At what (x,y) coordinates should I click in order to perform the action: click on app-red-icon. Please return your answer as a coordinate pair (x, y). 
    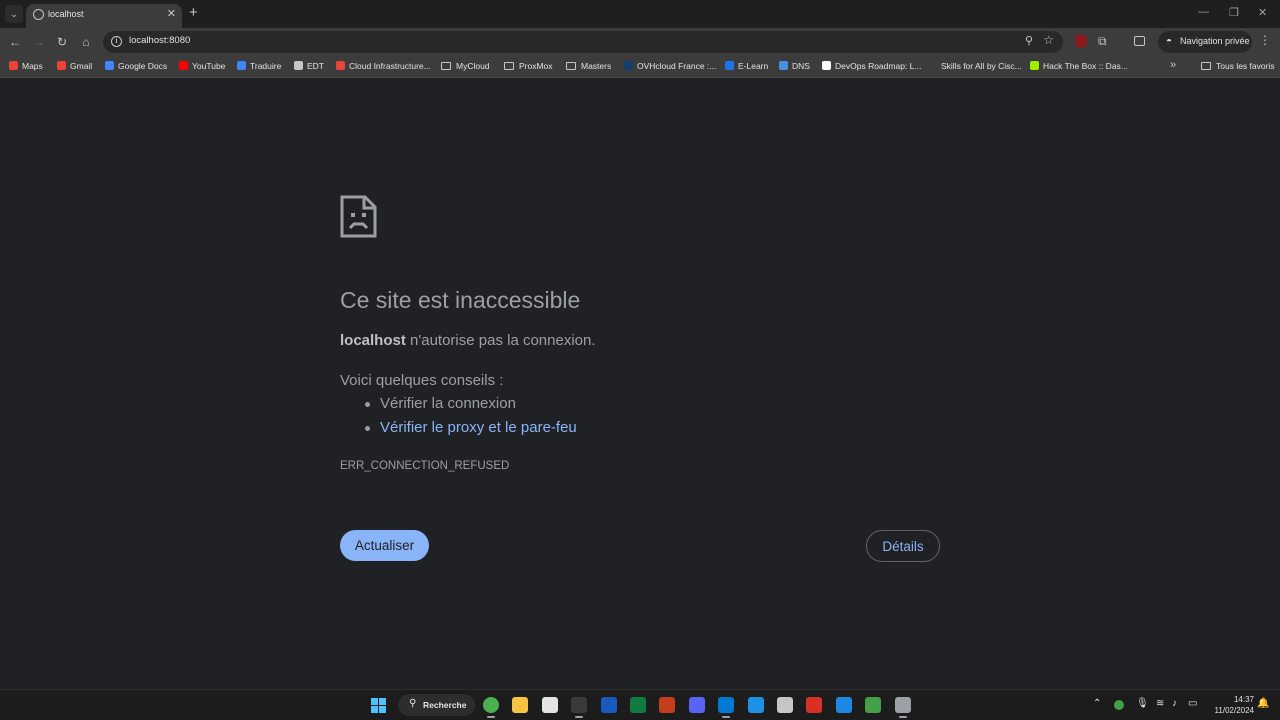
    Looking at the image, I should click on (814, 705).